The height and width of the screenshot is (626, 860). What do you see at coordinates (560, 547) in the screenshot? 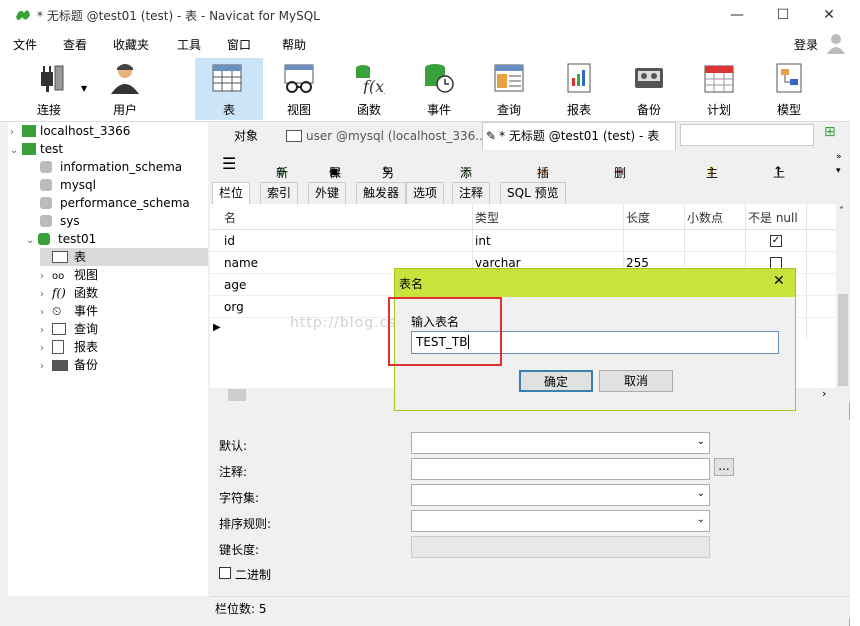
I see `key-length-field` at bounding box center [560, 547].